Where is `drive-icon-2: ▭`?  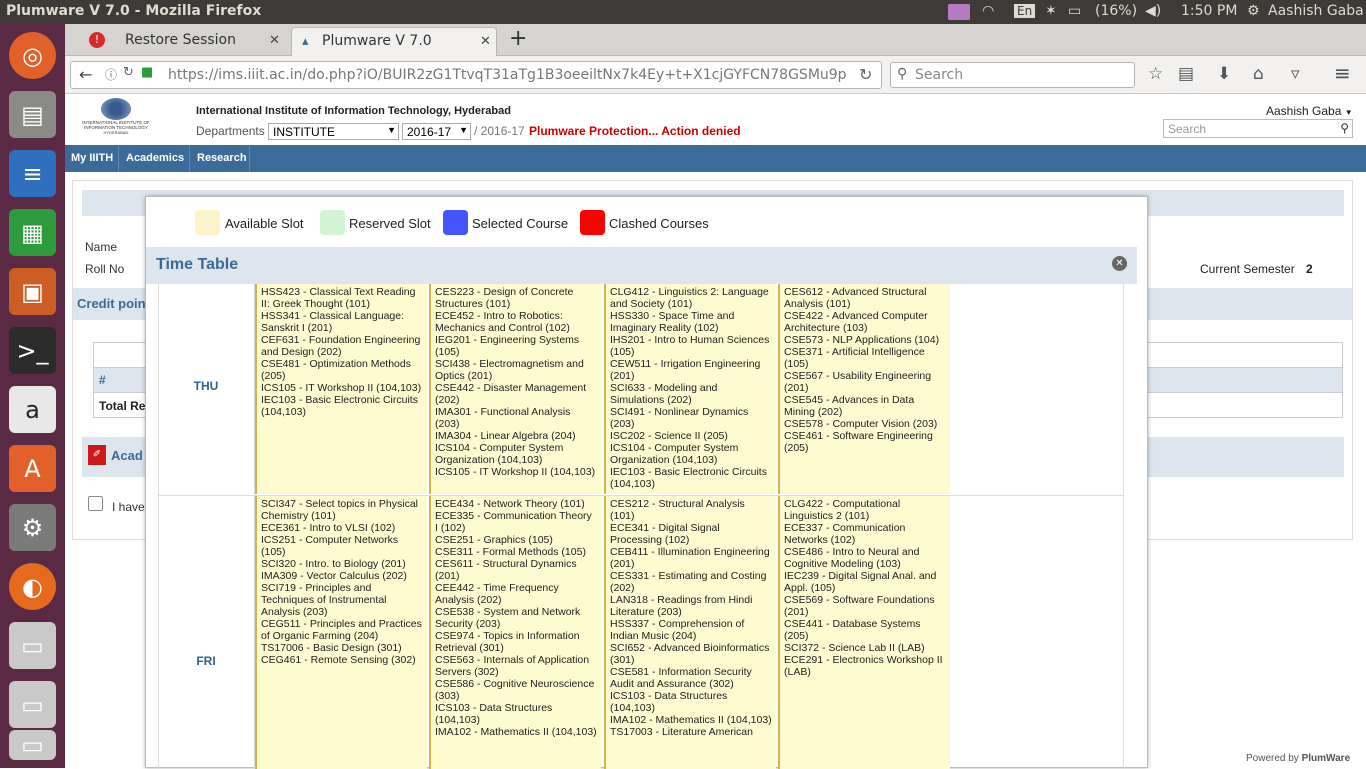
drive-icon-2: ▭ is located at coordinates (32, 704).